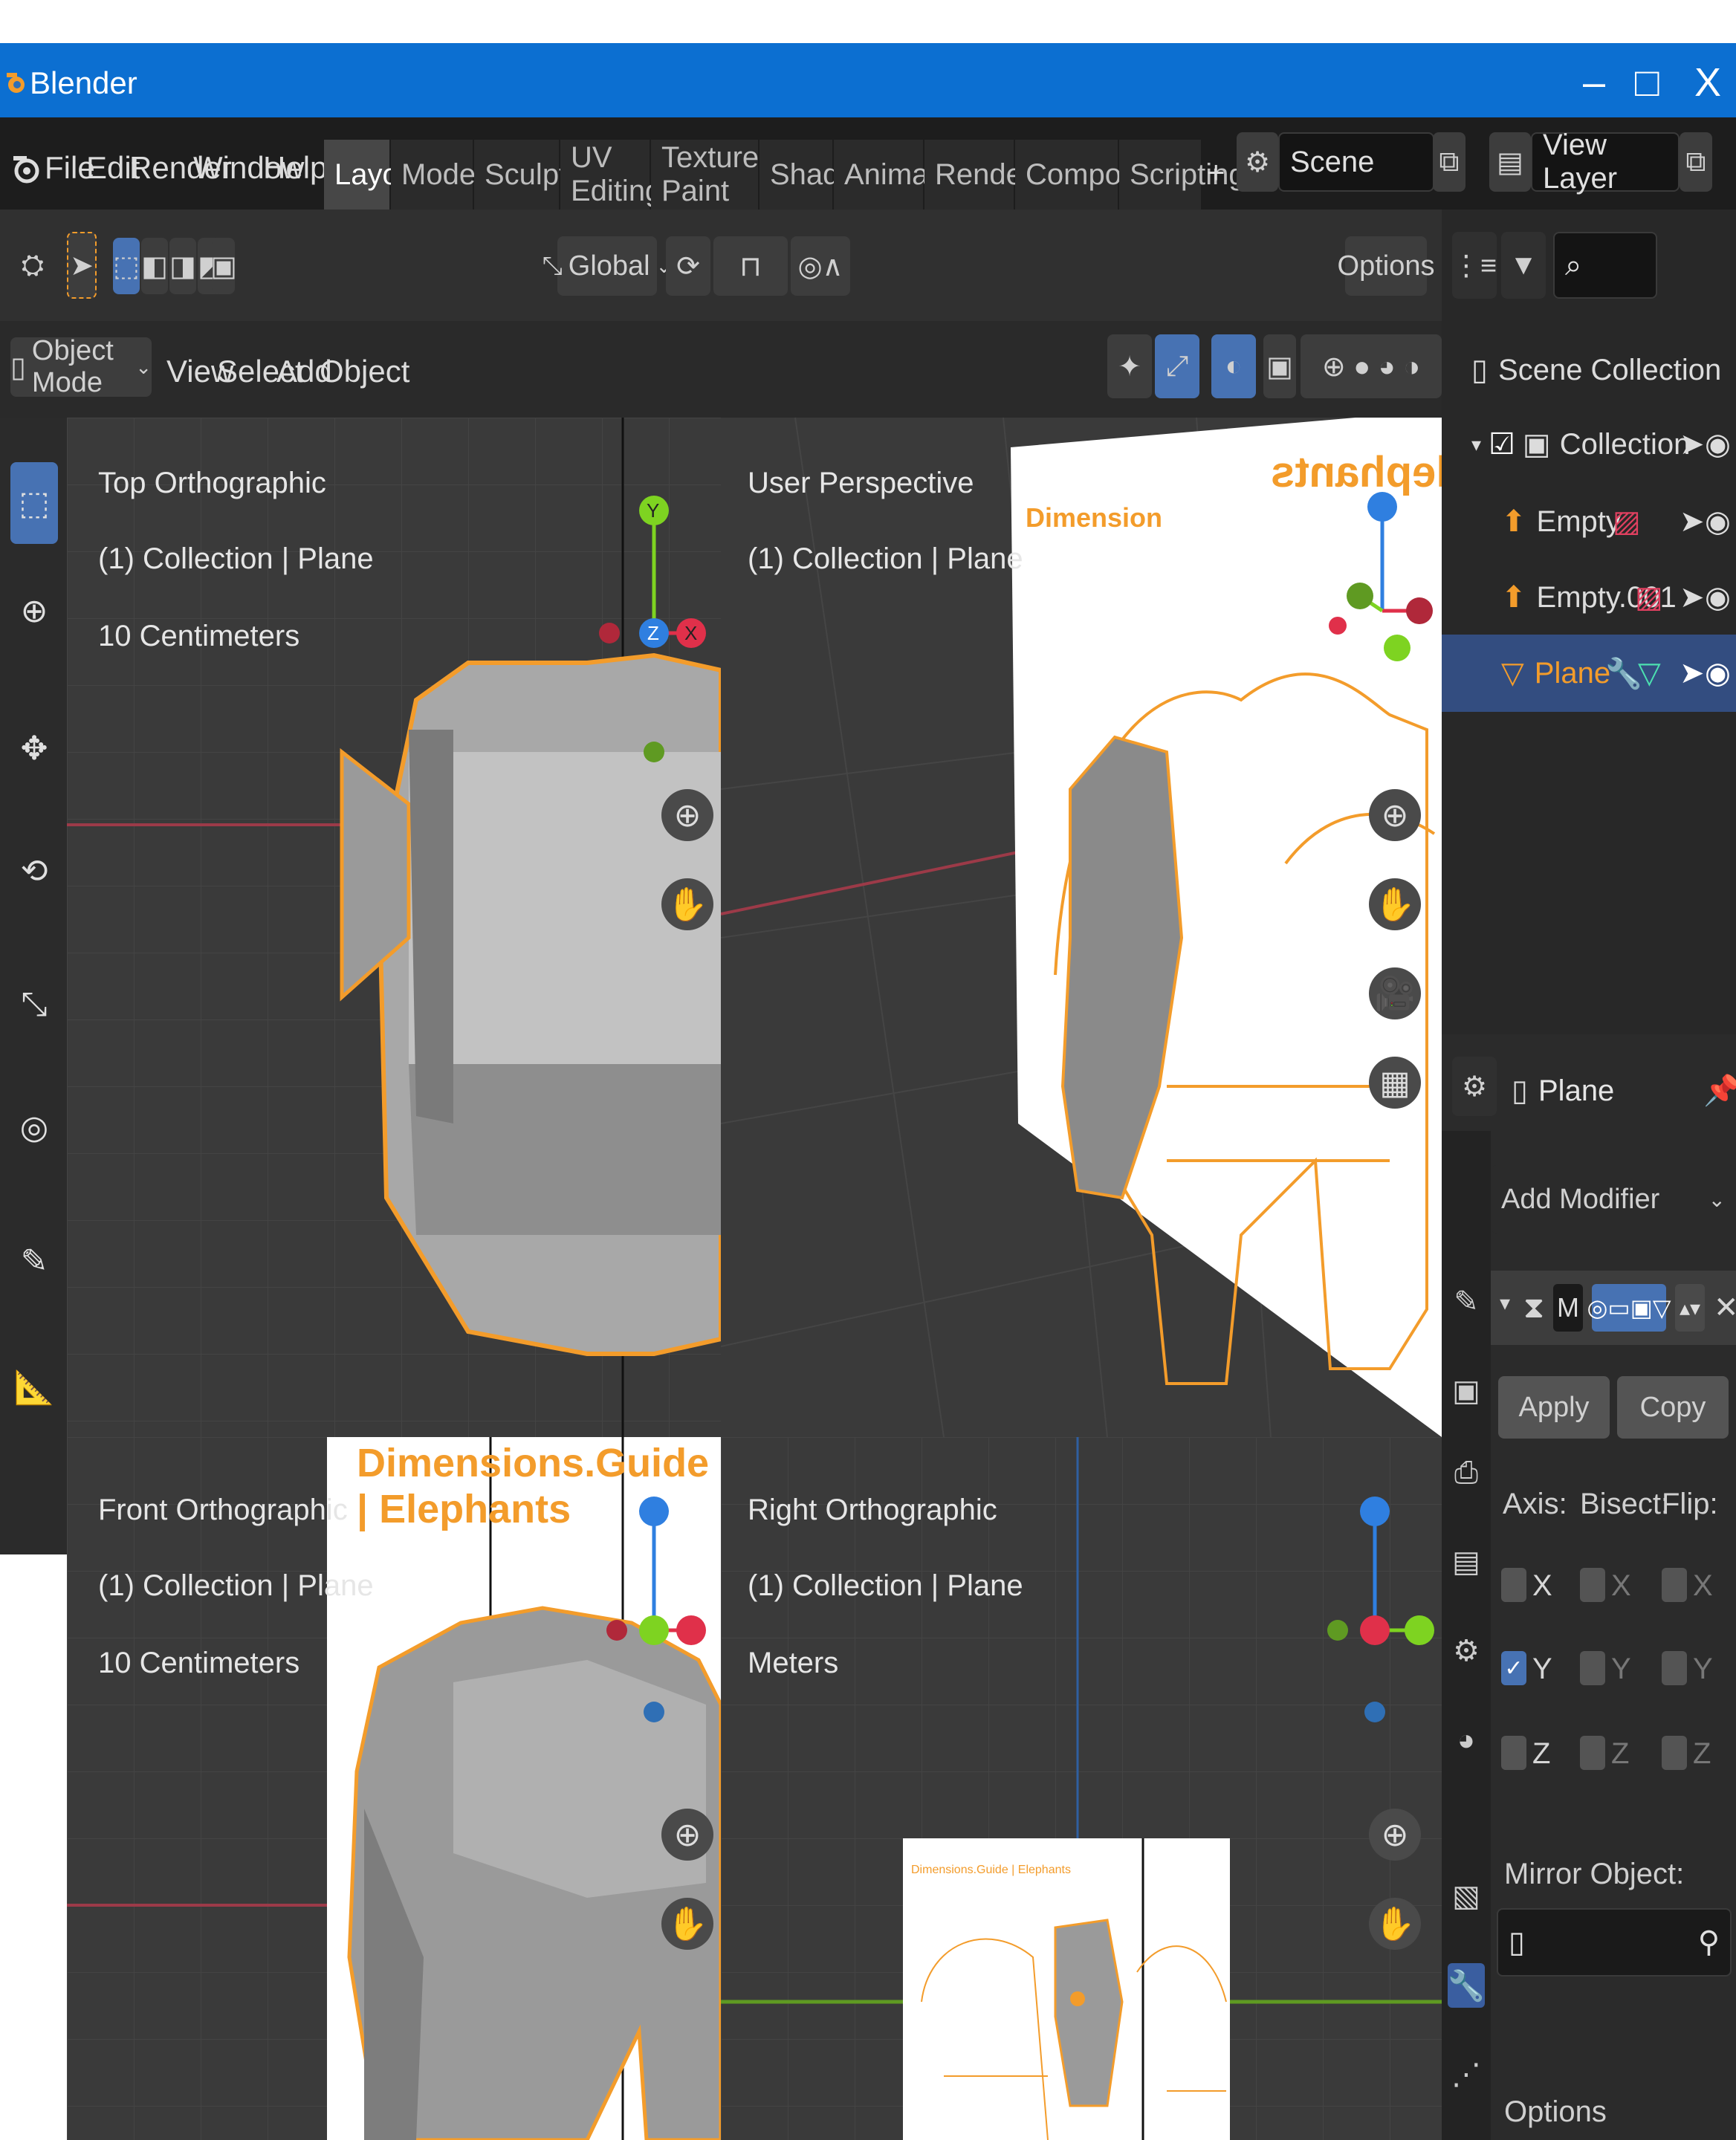 Image resolution: width=1736 pixels, height=2140 pixels. I want to click on outliner-search-input: ⌕, so click(1605, 265).